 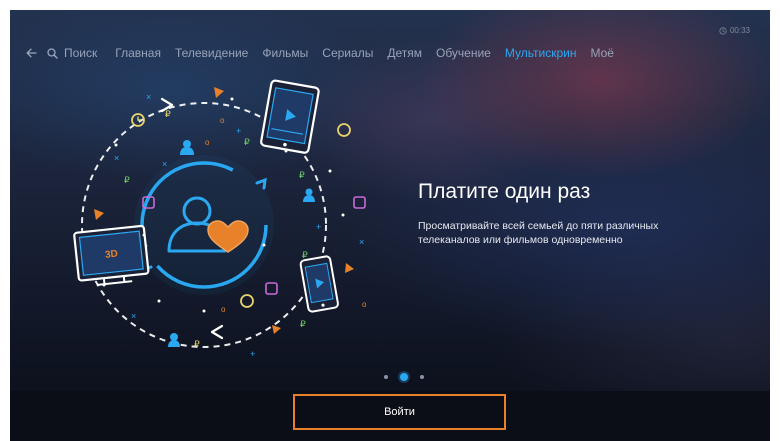 I want to click on tv-screen-label: 3D, so click(x=112, y=255).